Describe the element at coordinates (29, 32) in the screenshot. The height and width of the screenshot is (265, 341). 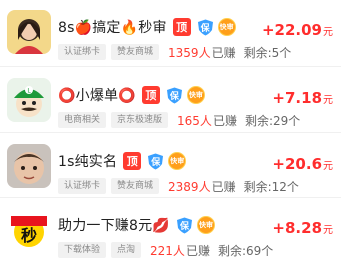
I see `girl-portrait-icon` at that location.